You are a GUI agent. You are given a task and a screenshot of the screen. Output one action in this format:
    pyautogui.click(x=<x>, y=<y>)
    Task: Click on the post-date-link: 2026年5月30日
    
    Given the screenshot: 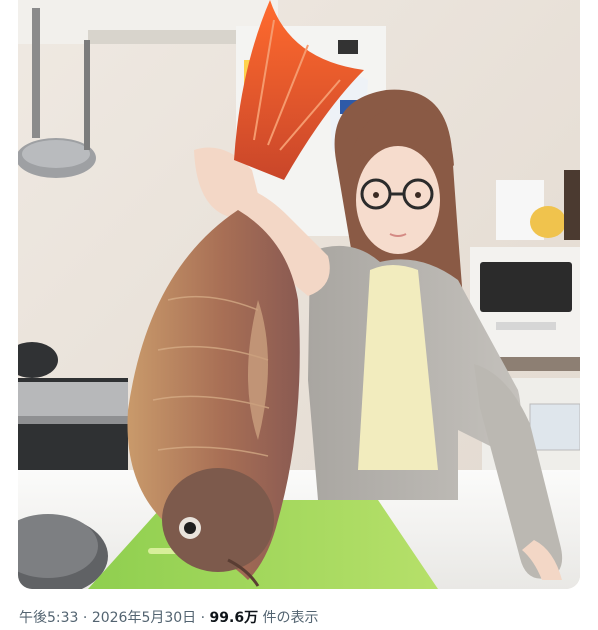 What is the action you would take?
    pyautogui.click(x=144, y=618)
    